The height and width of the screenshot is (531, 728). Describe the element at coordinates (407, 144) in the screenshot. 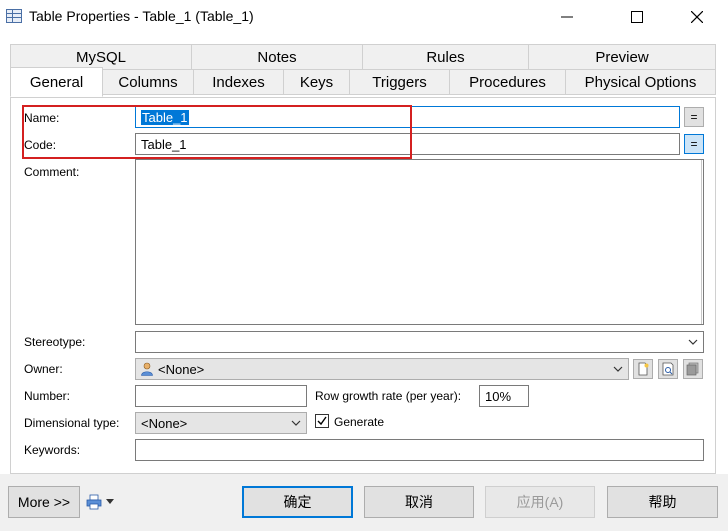

I see `code-field: Table_1` at that location.